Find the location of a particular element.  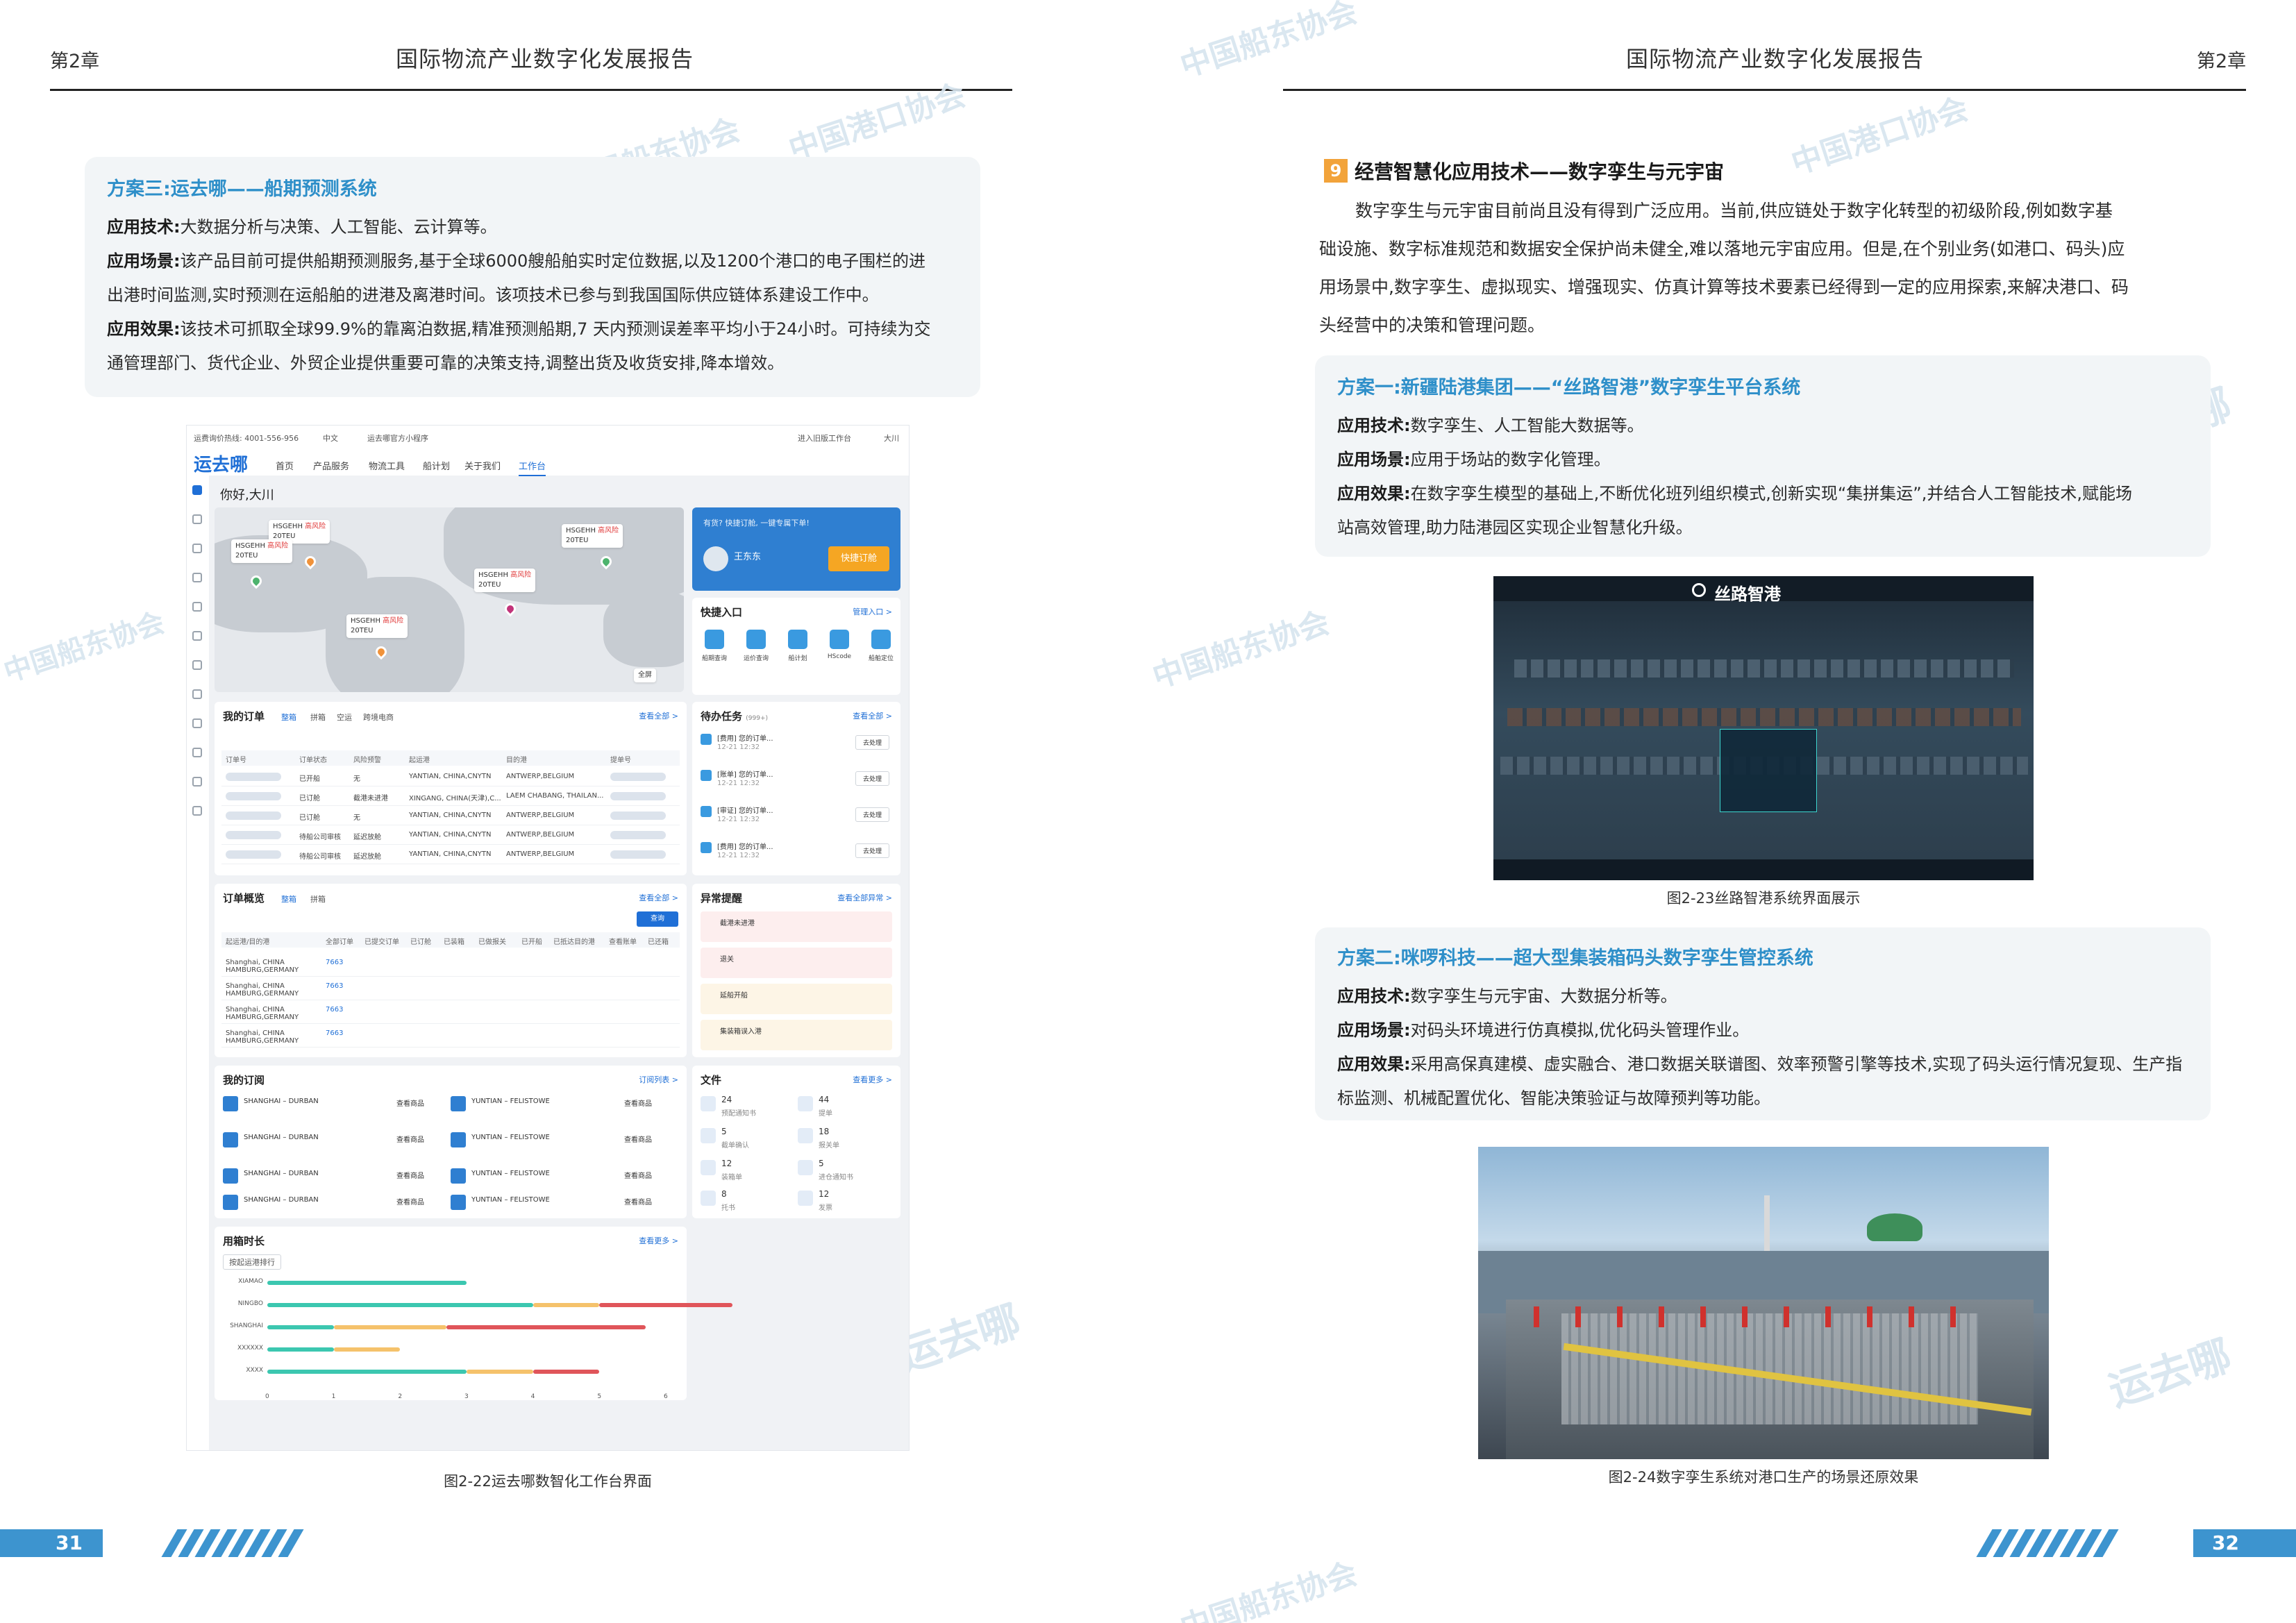

nav-tools: 物流工具 is located at coordinates (387, 465).